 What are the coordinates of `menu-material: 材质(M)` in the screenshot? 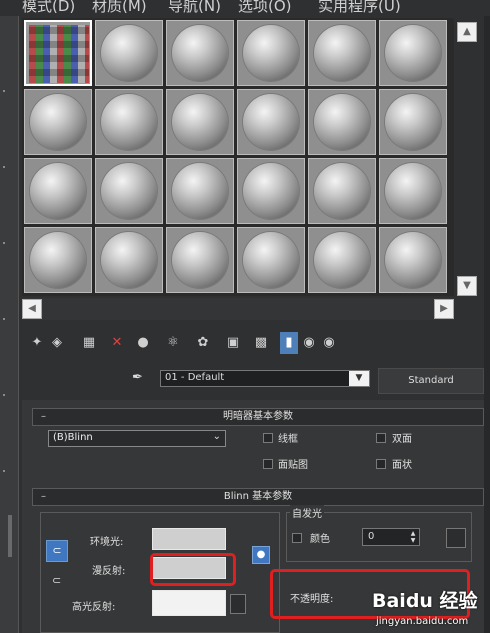 It's located at (119, 8).